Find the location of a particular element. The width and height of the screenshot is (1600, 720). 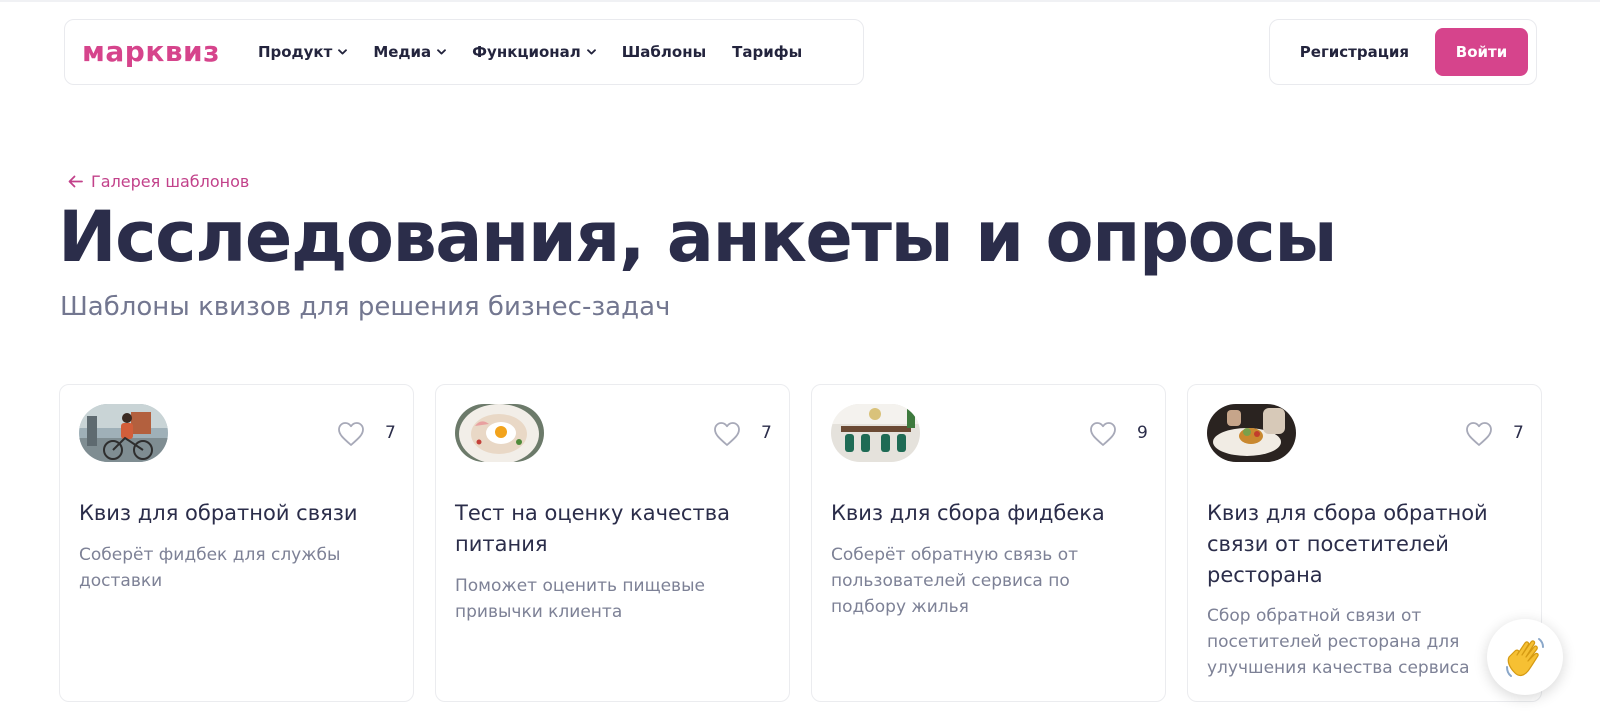

nav-item-label: Функционал is located at coordinates (526, 52).